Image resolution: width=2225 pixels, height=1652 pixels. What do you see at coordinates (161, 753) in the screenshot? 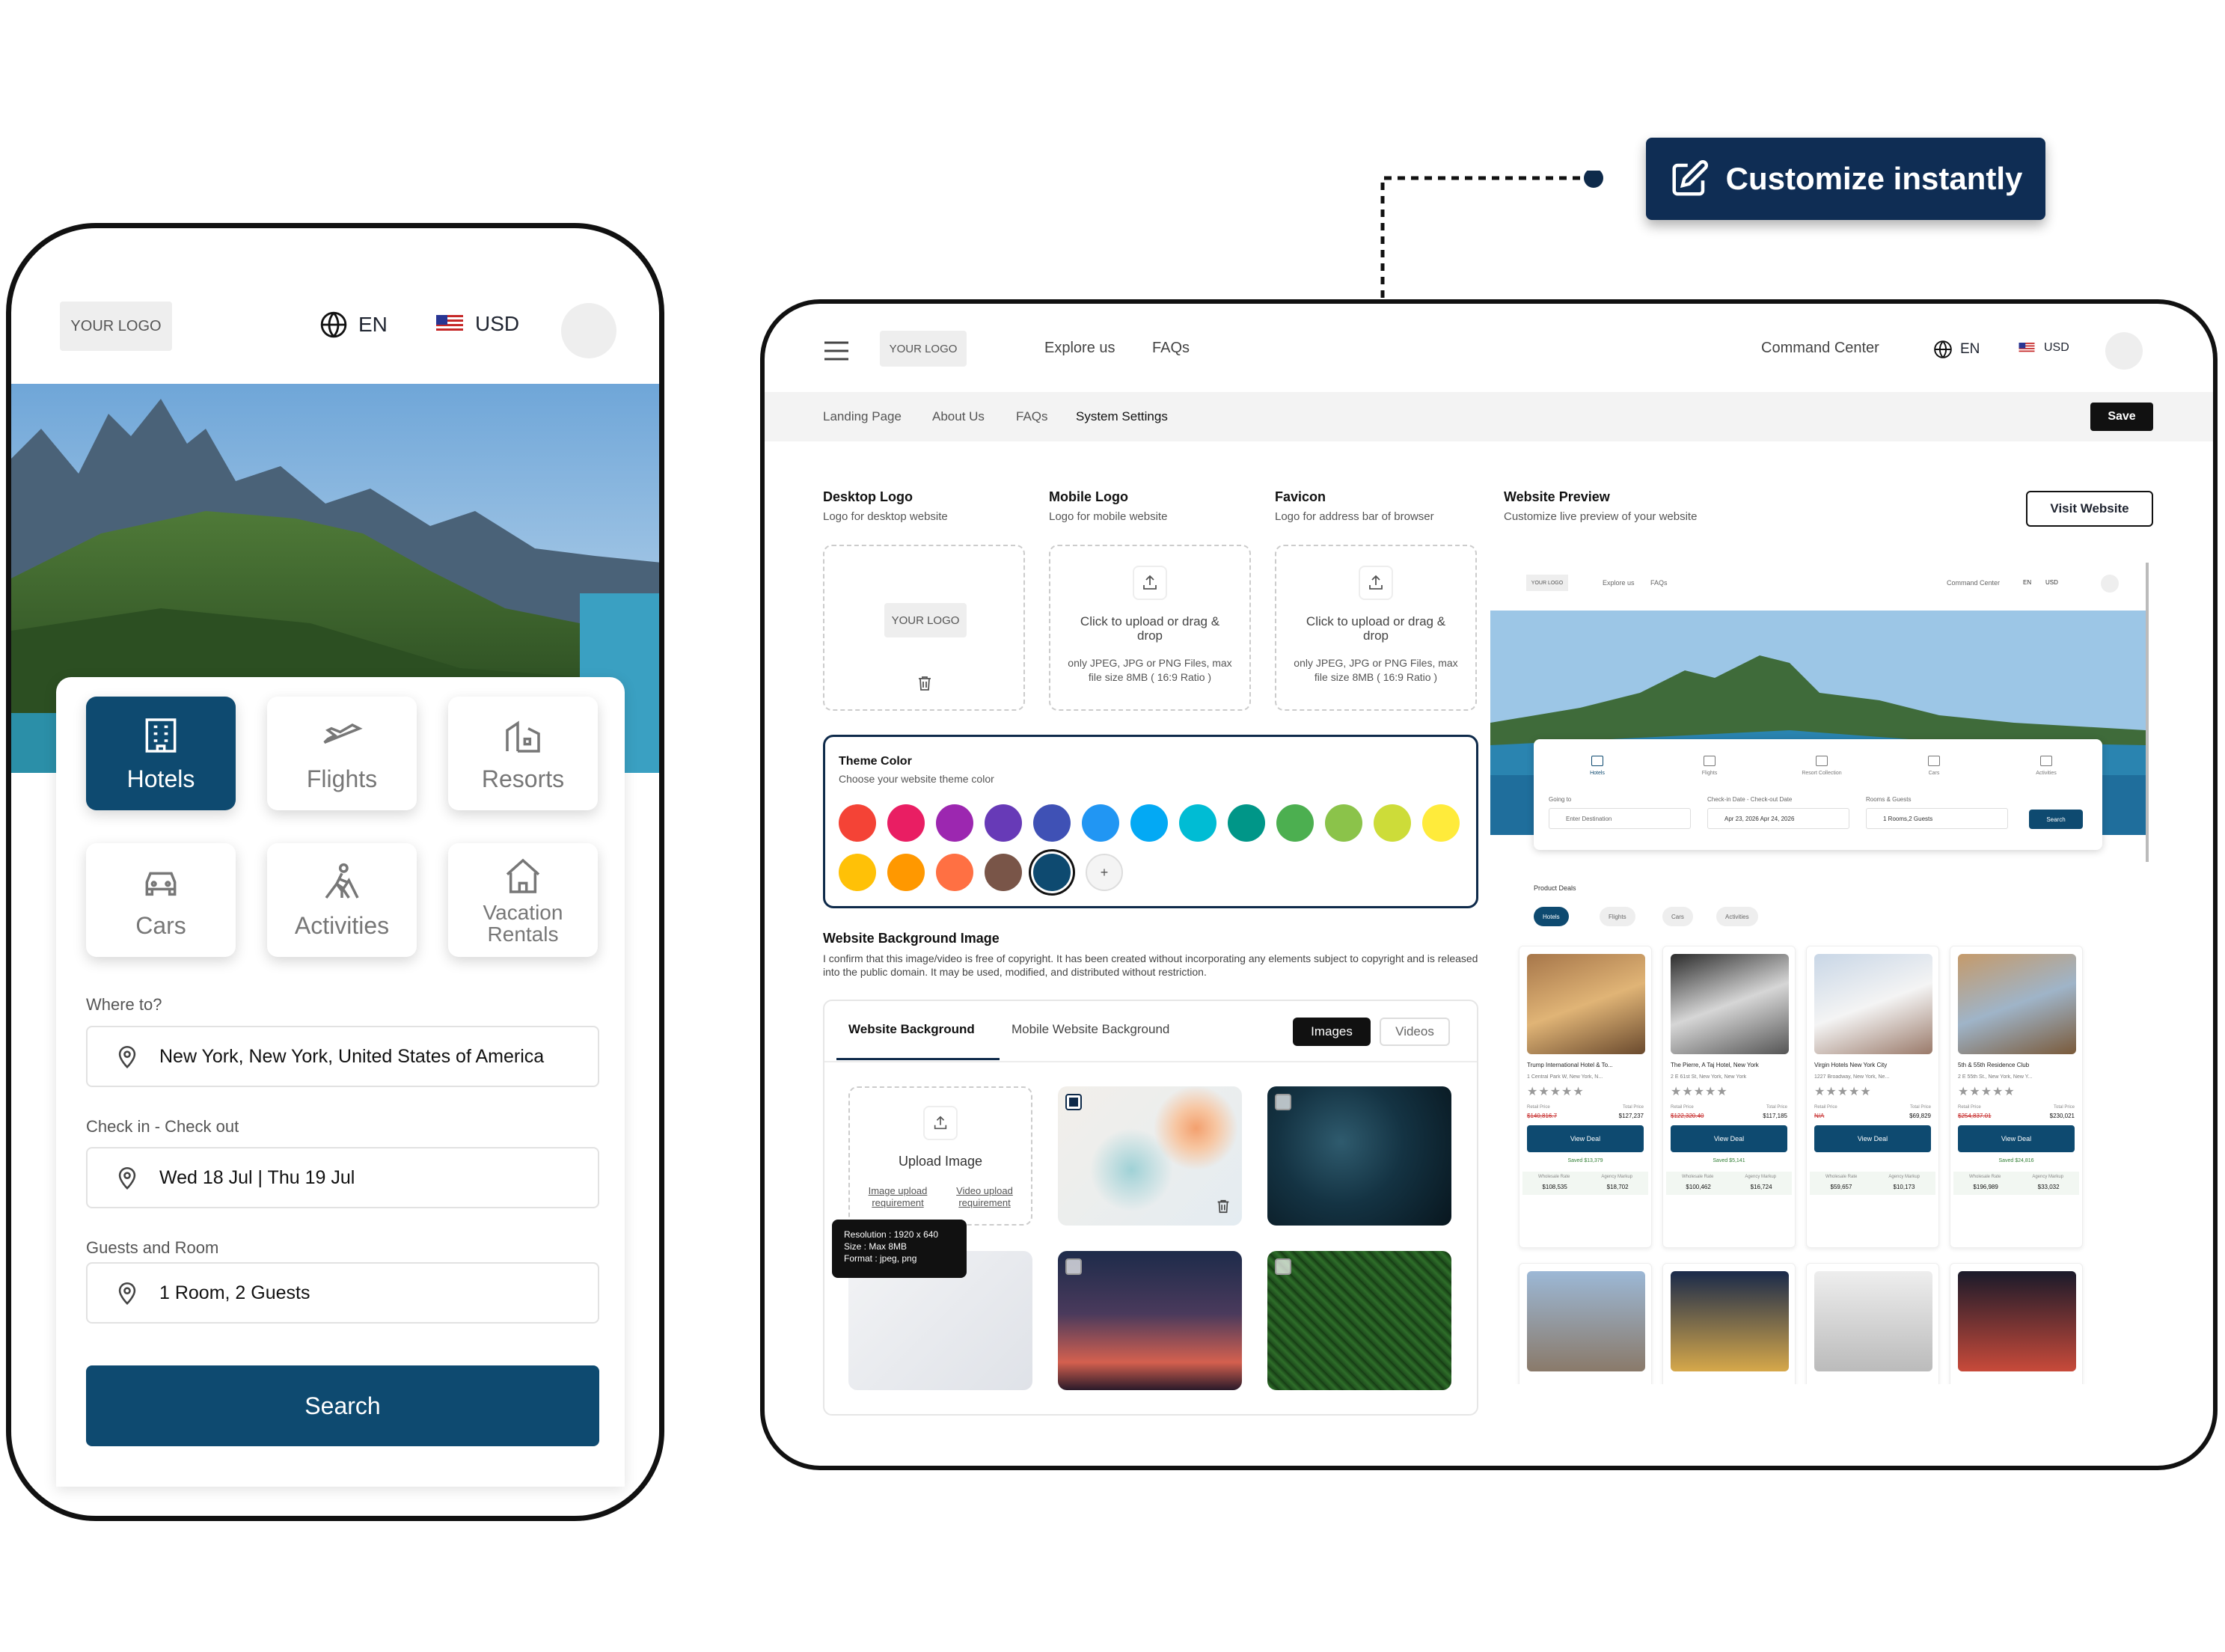
I see `tab-hotels: Hotels` at bounding box center [161, 753].